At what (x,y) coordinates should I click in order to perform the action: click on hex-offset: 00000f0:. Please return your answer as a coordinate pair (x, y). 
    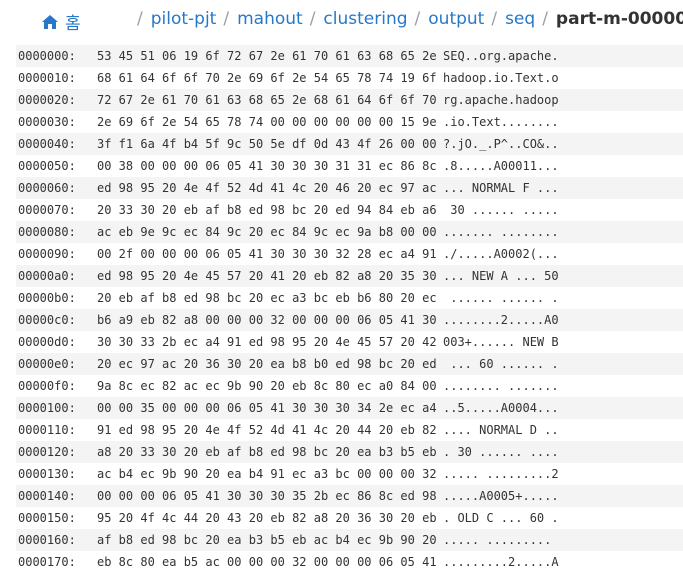
    Looking at the image, I should click on (47, 386).